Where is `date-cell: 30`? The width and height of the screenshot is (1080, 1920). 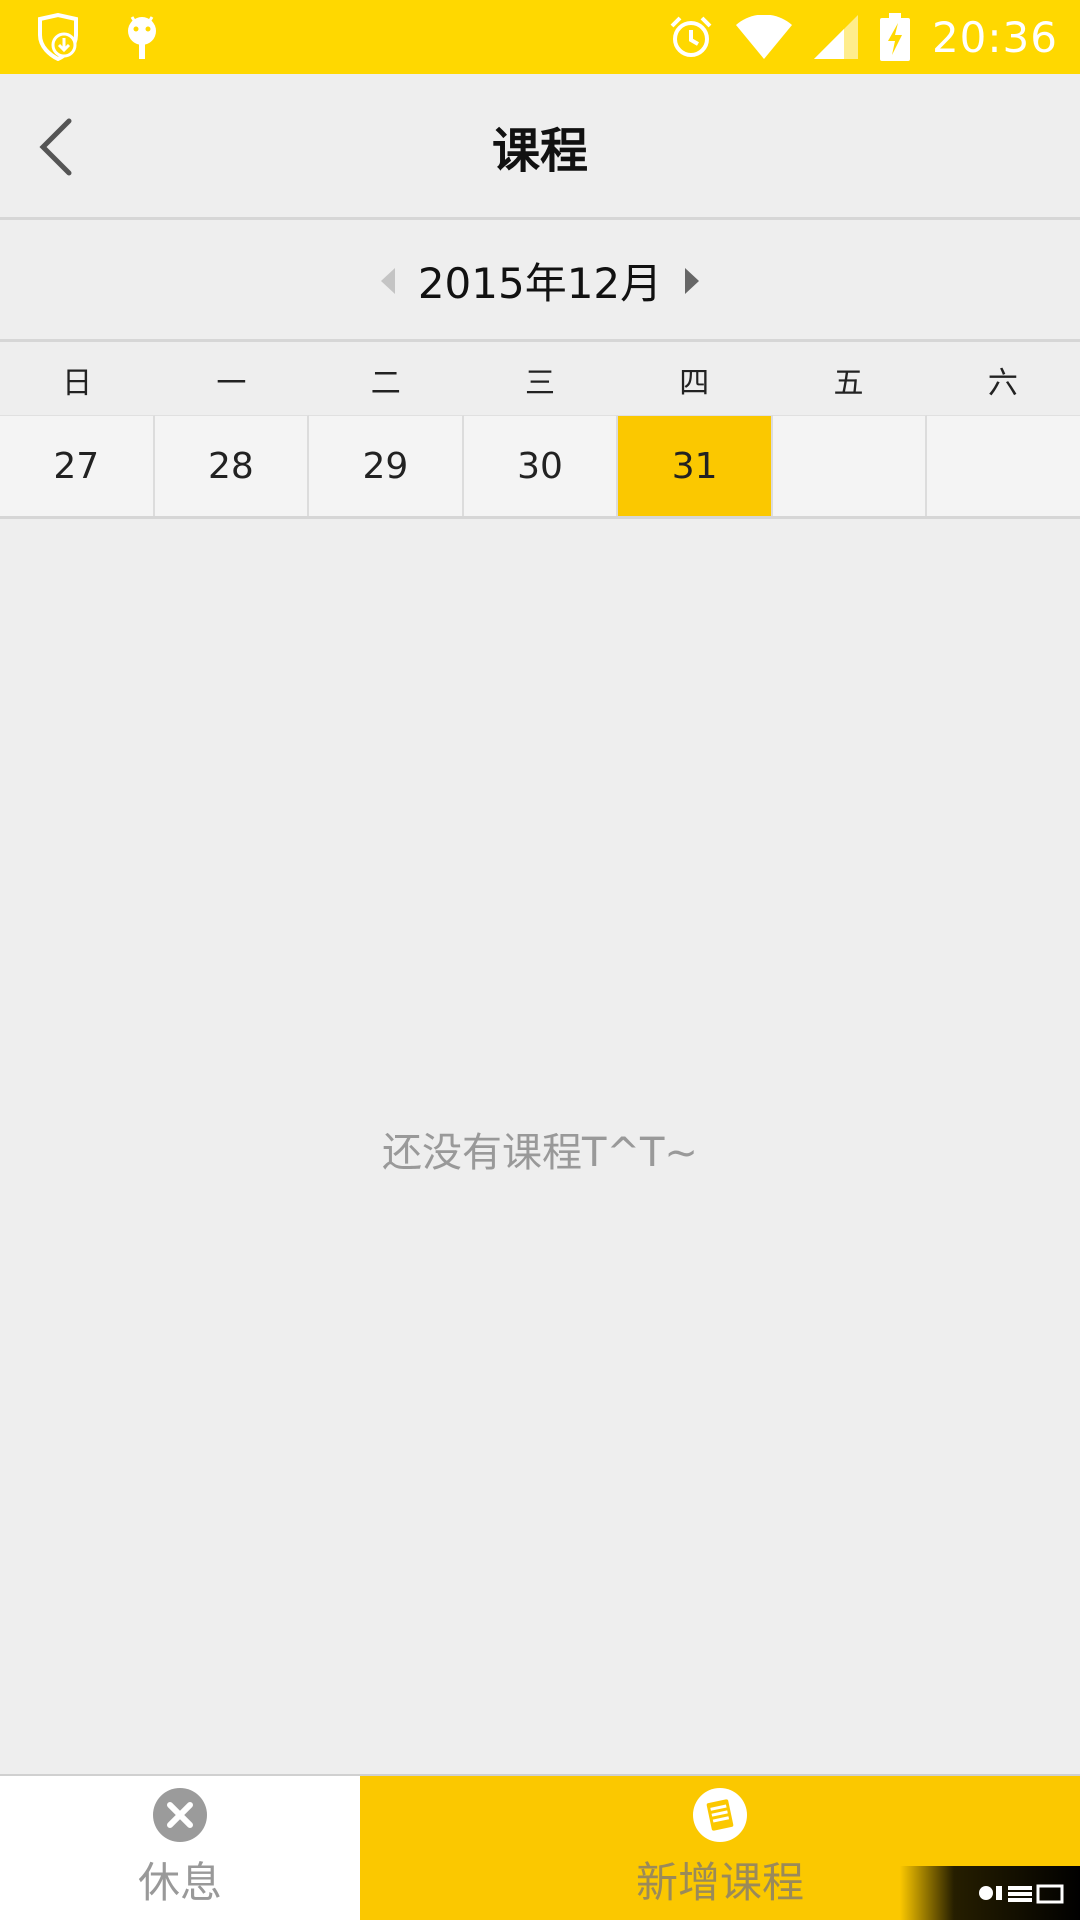 date-cell: 30 is located at coordinates (541, 465).